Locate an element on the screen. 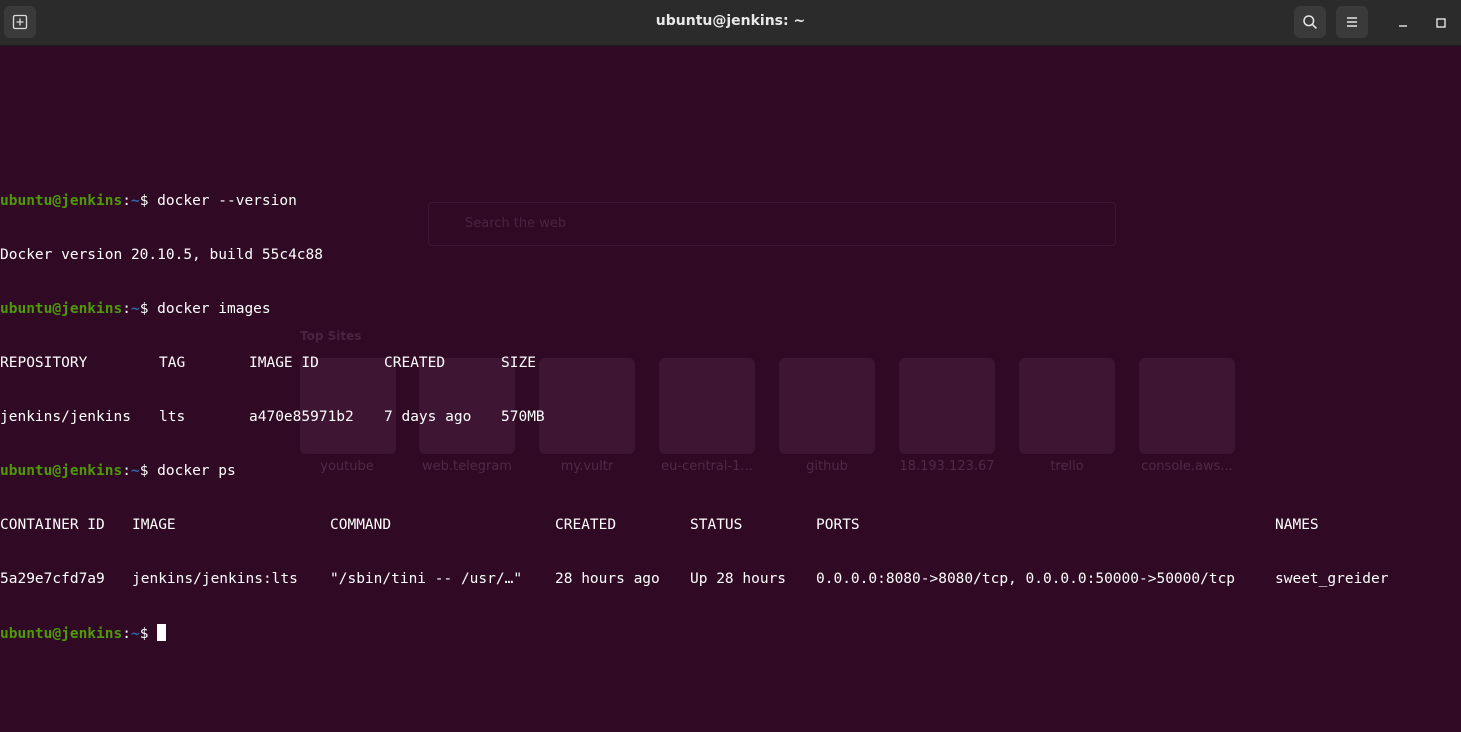 This screenshot has height=732, width=1461. column-header: COMMAND is located at coordinates (361, 525).